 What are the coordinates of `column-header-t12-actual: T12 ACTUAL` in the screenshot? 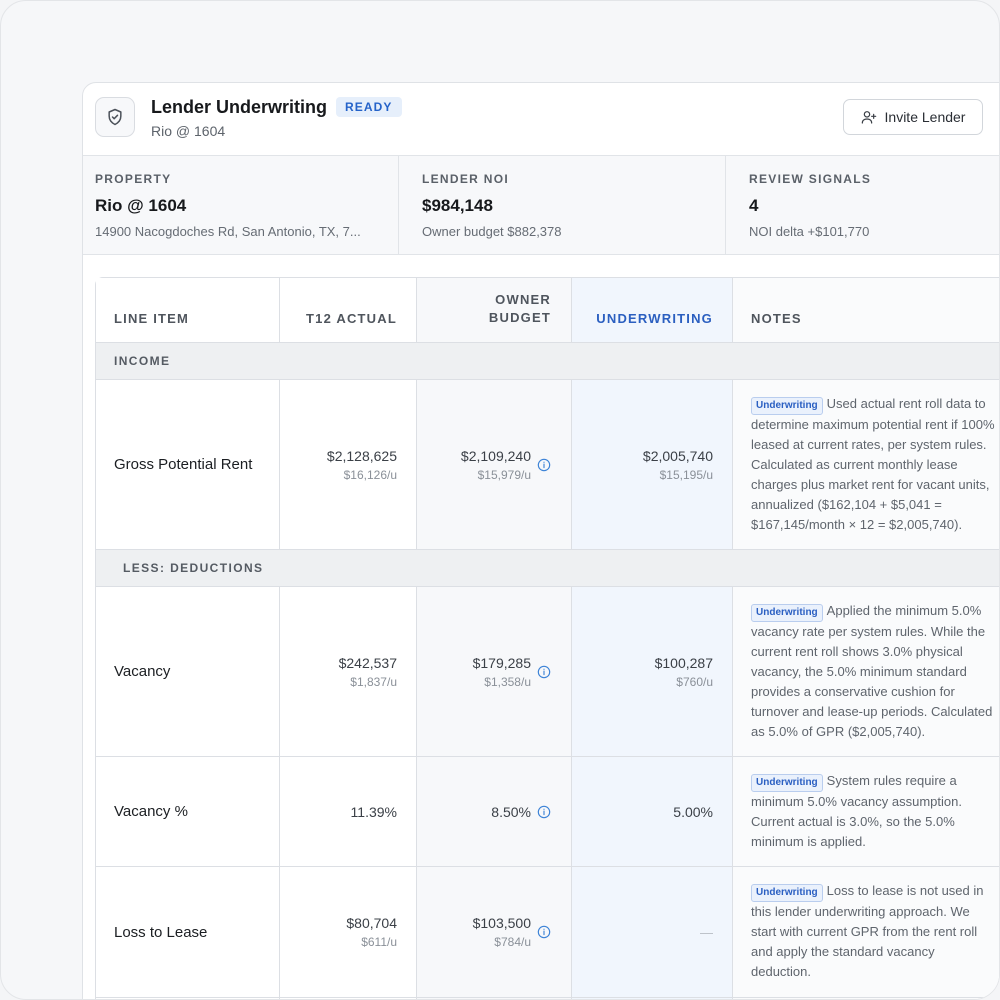 It's located at (348, 310).